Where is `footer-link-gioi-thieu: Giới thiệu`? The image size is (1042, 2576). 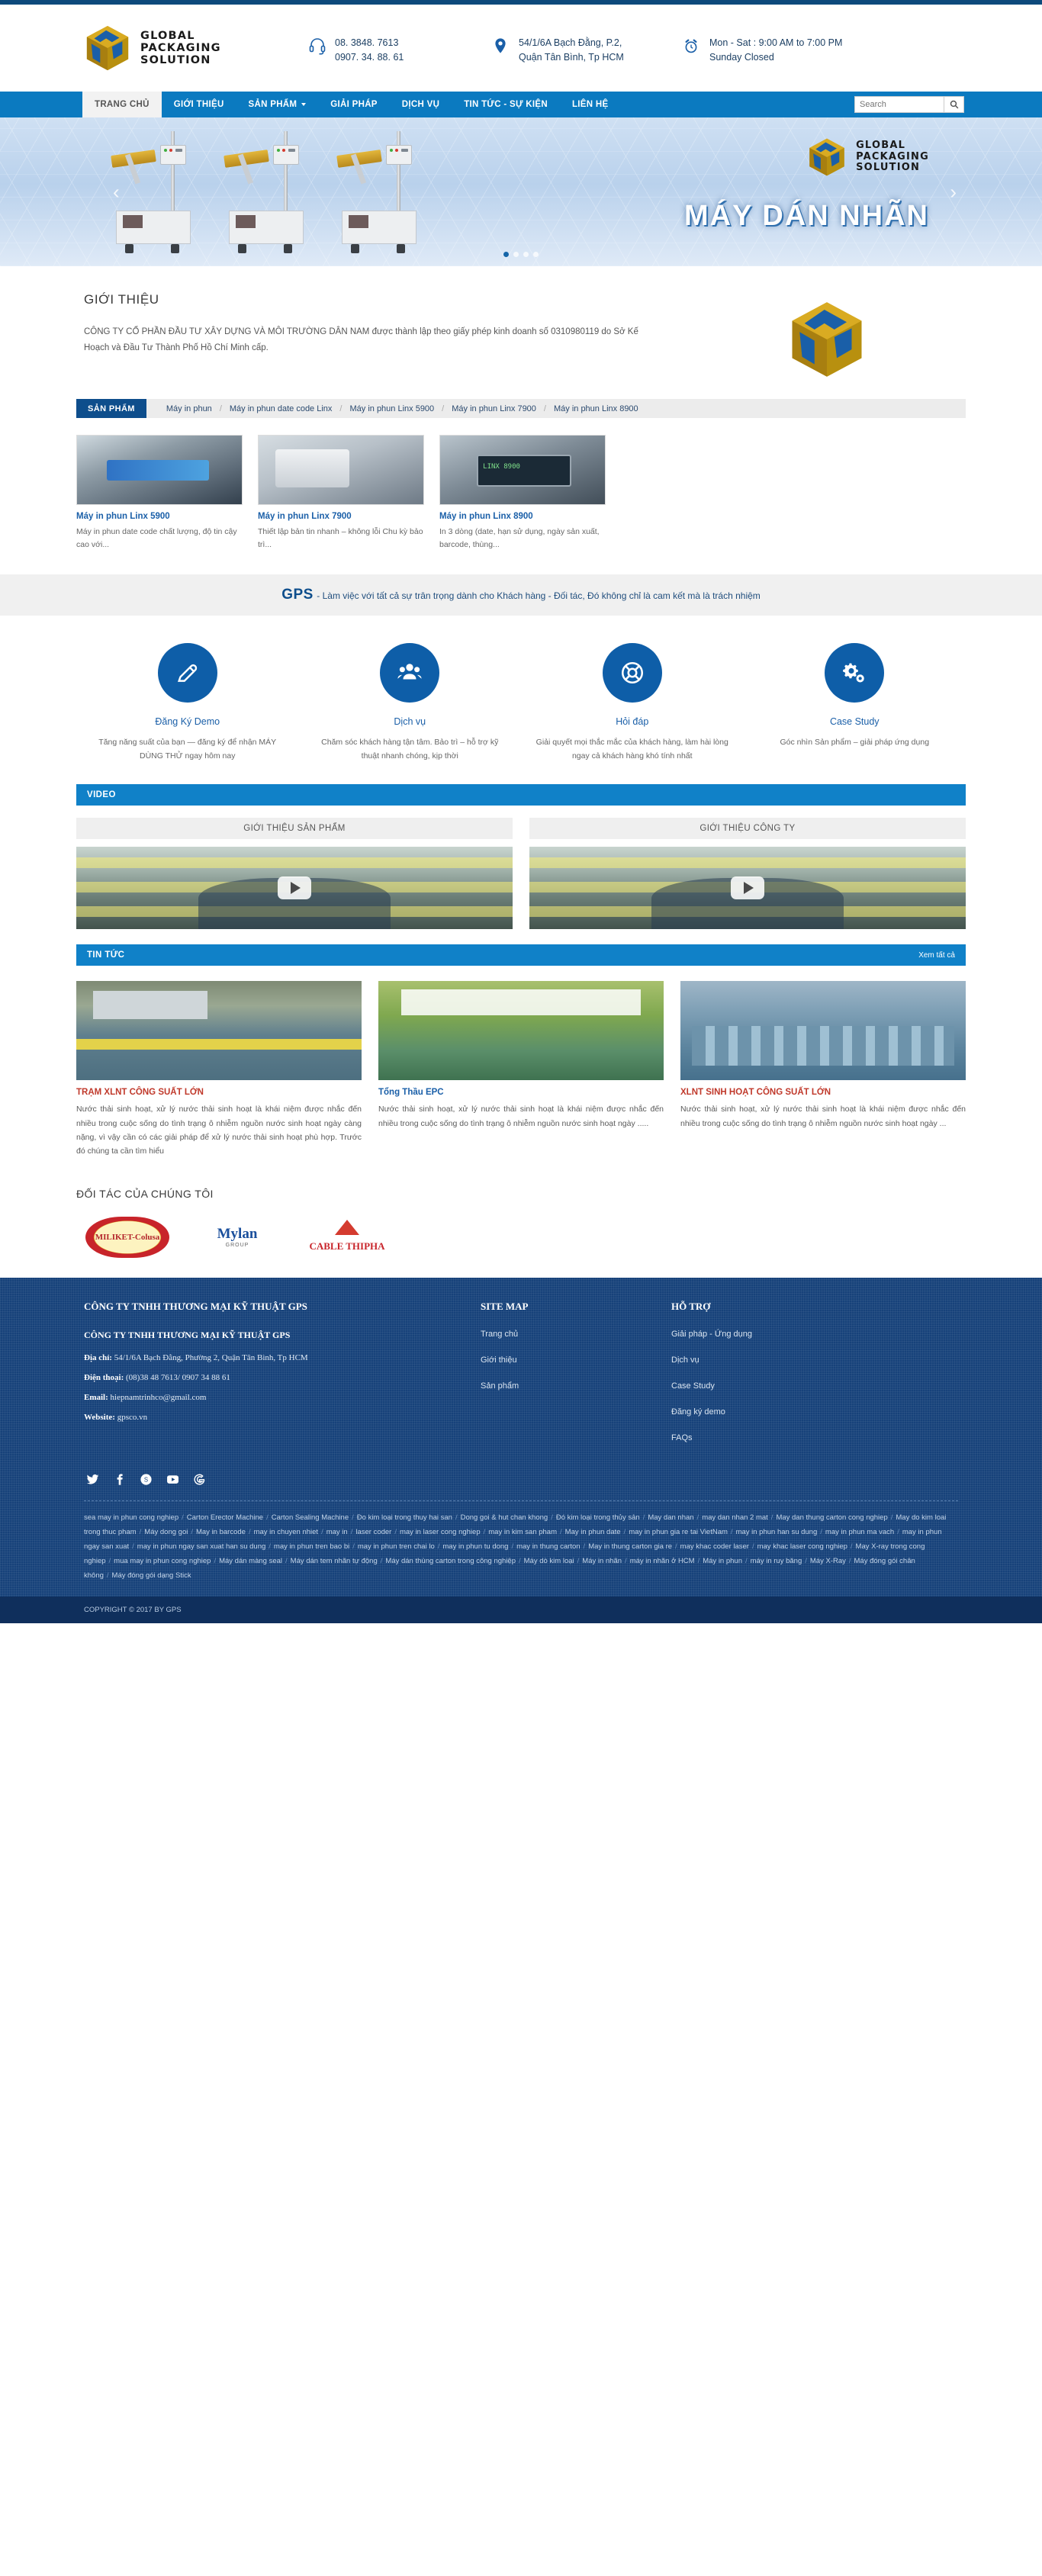
footer-link-gioi-thieu: Giới thiệu is located at coordinates (576, 1361).